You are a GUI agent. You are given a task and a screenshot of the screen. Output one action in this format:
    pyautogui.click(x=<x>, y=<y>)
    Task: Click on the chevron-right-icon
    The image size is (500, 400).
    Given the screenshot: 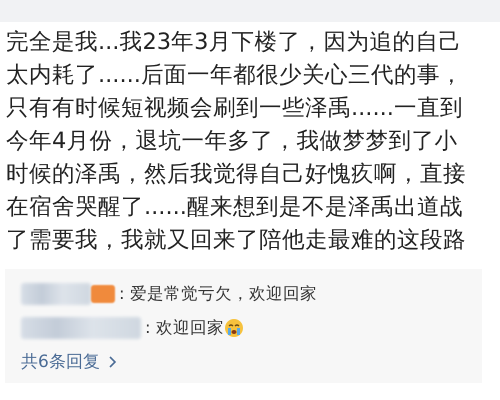 What is the action you would take?
    pyautogui.click(x=113, y=362)
    